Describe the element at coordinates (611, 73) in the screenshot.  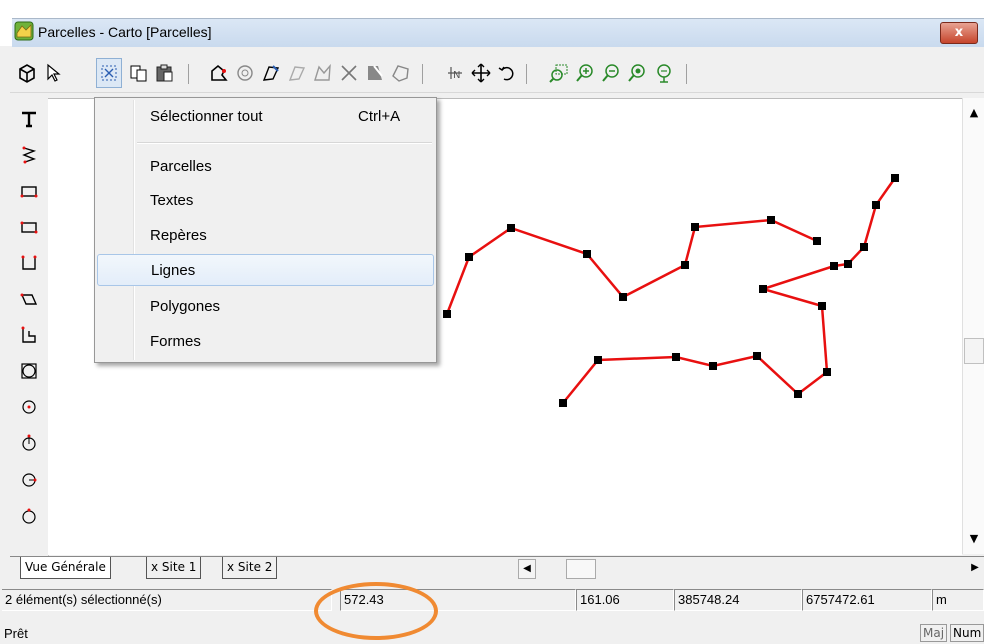
I see `zoom-out-icon` at that location.